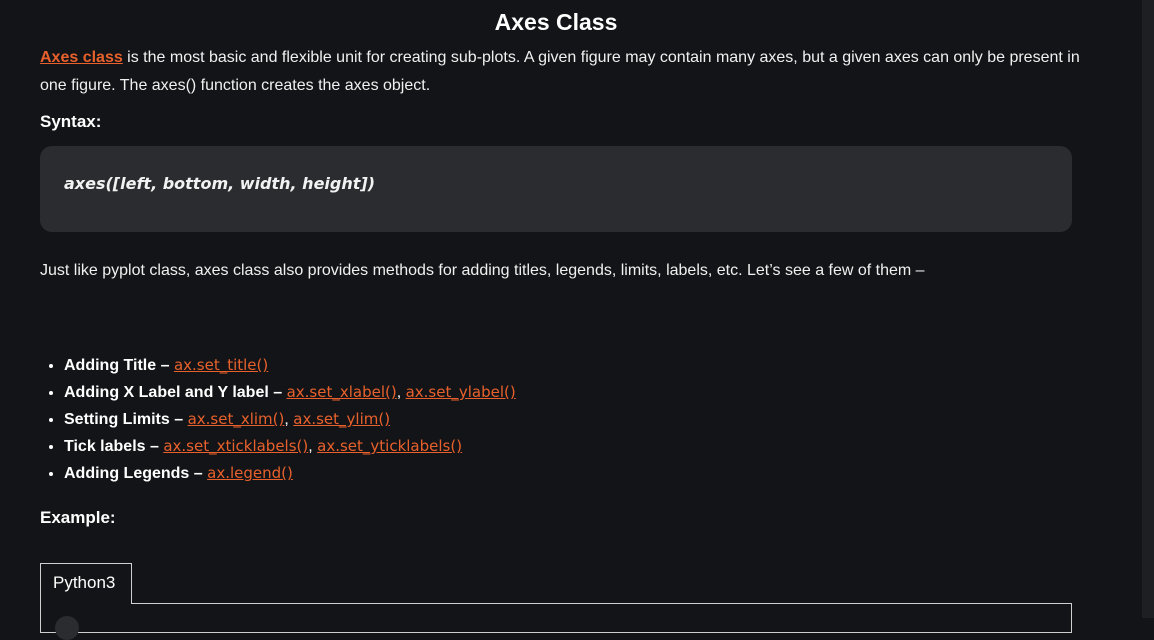  I want to click on tab-python3: Python3, so click(86, 583).